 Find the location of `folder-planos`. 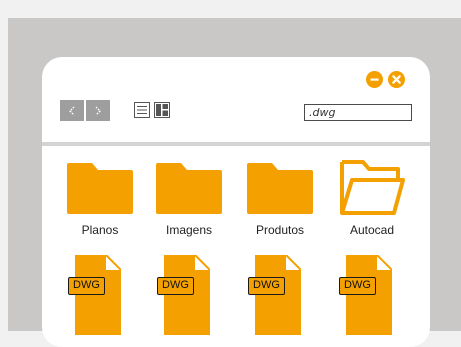

folder-planos is located at coordinates (100, 187).